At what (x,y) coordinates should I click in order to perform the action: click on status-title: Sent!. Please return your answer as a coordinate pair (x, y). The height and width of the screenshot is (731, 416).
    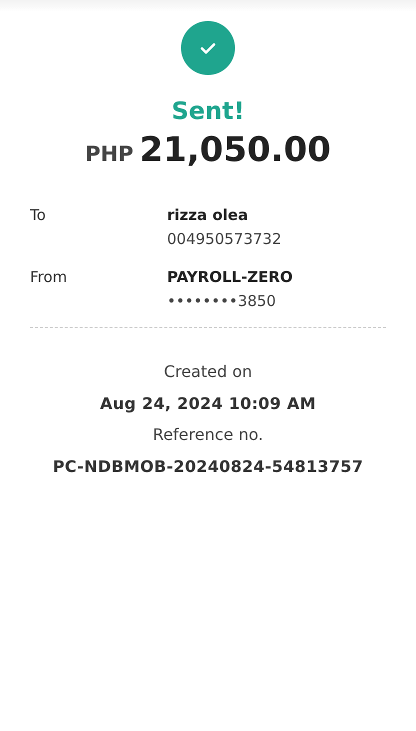
    Looking at the image, I should click on (208, 111).